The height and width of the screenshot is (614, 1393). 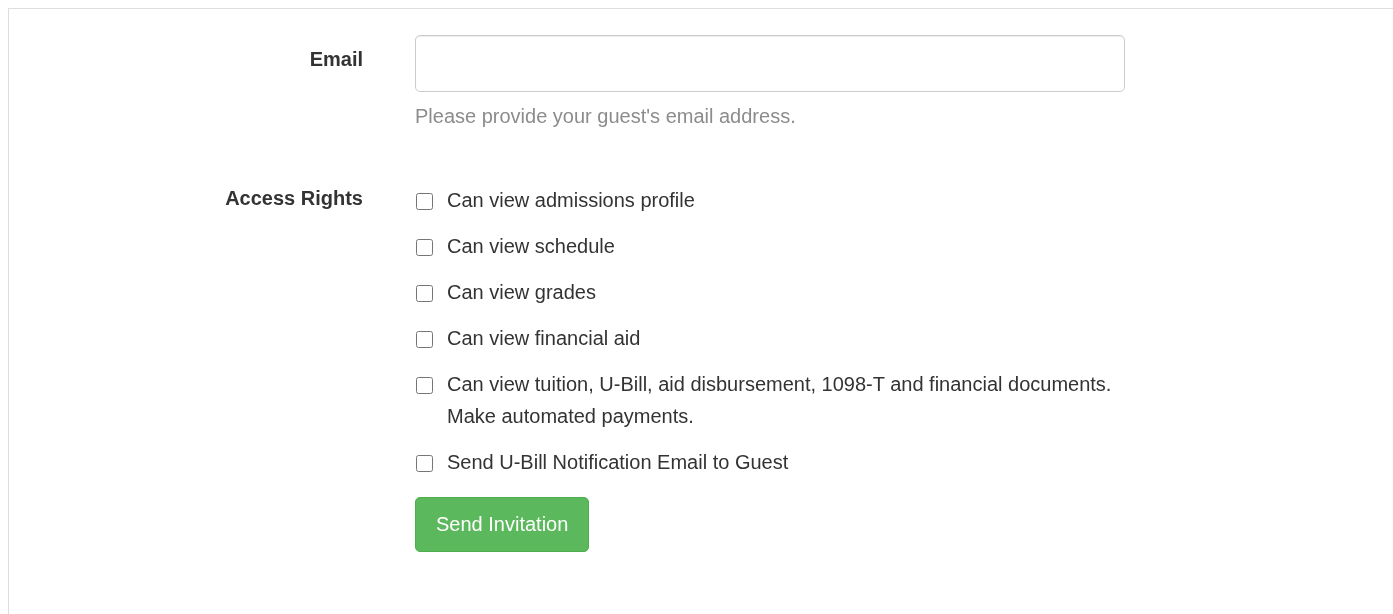 What do you see at coordinates (606, 116) in the screenshot?
I see `help-text: Please provide your guest's email address.` at bounding box center [606, 116].